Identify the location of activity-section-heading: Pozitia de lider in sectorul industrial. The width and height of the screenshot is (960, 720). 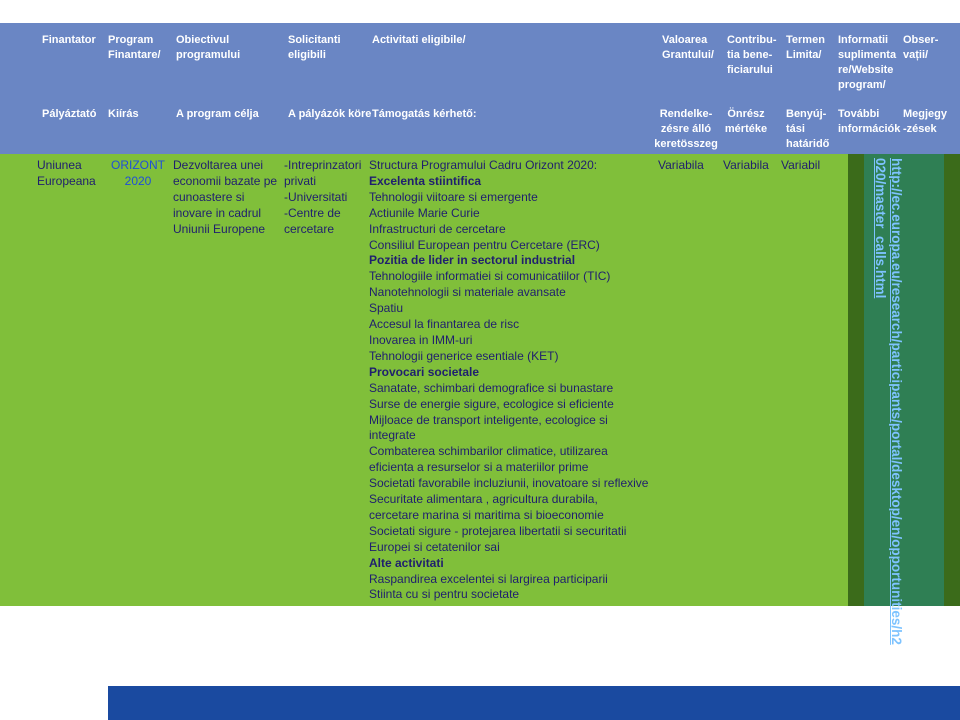
(472, 260).